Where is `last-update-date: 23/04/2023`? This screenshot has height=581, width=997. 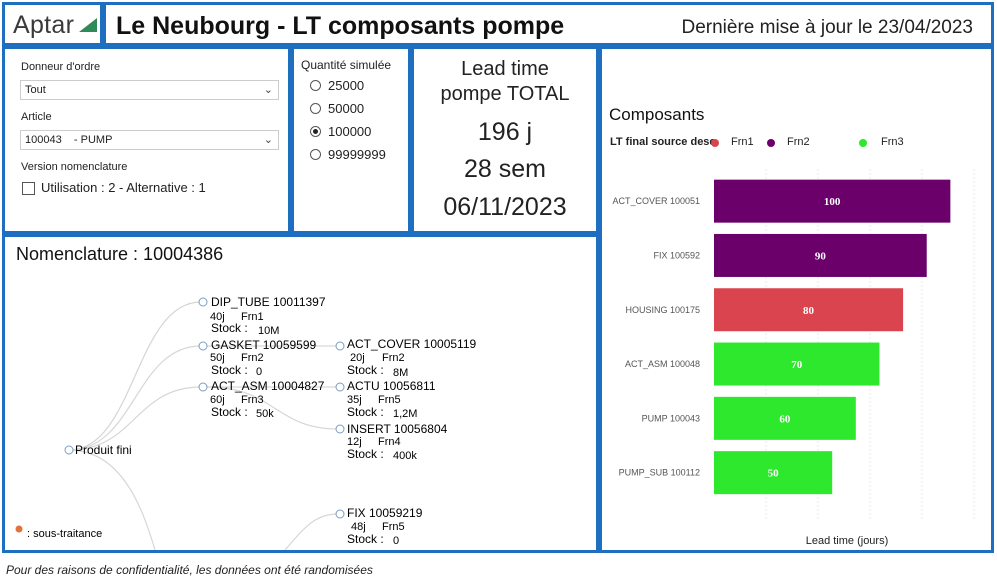
last-update-date: 23/04/2023 is located at coordinates (925, 27).